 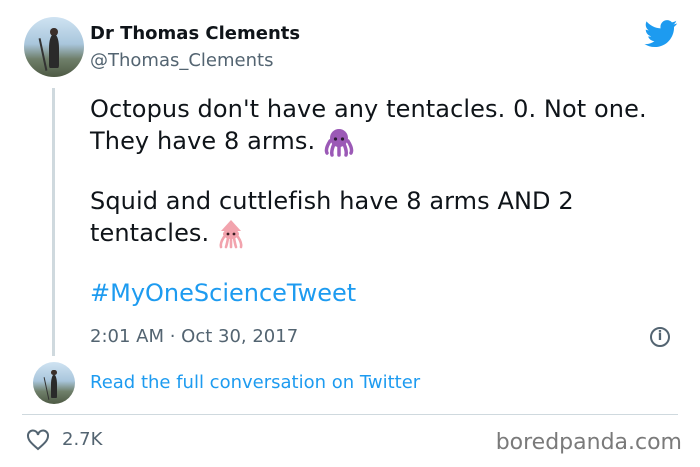 What do you see at coordinates (223, 293) in the screenshot?
I see `hashtag-link: #MyOneScienceTweet` at bounding box center [223, 293].